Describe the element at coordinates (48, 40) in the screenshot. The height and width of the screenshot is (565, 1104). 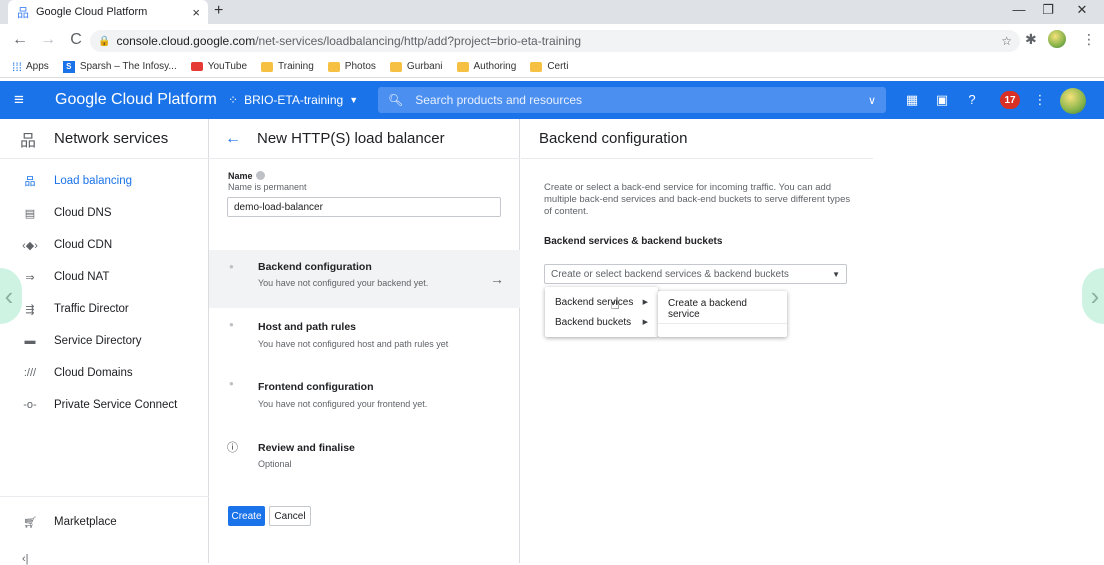
I see `forward-nav-icon: →` at that location.